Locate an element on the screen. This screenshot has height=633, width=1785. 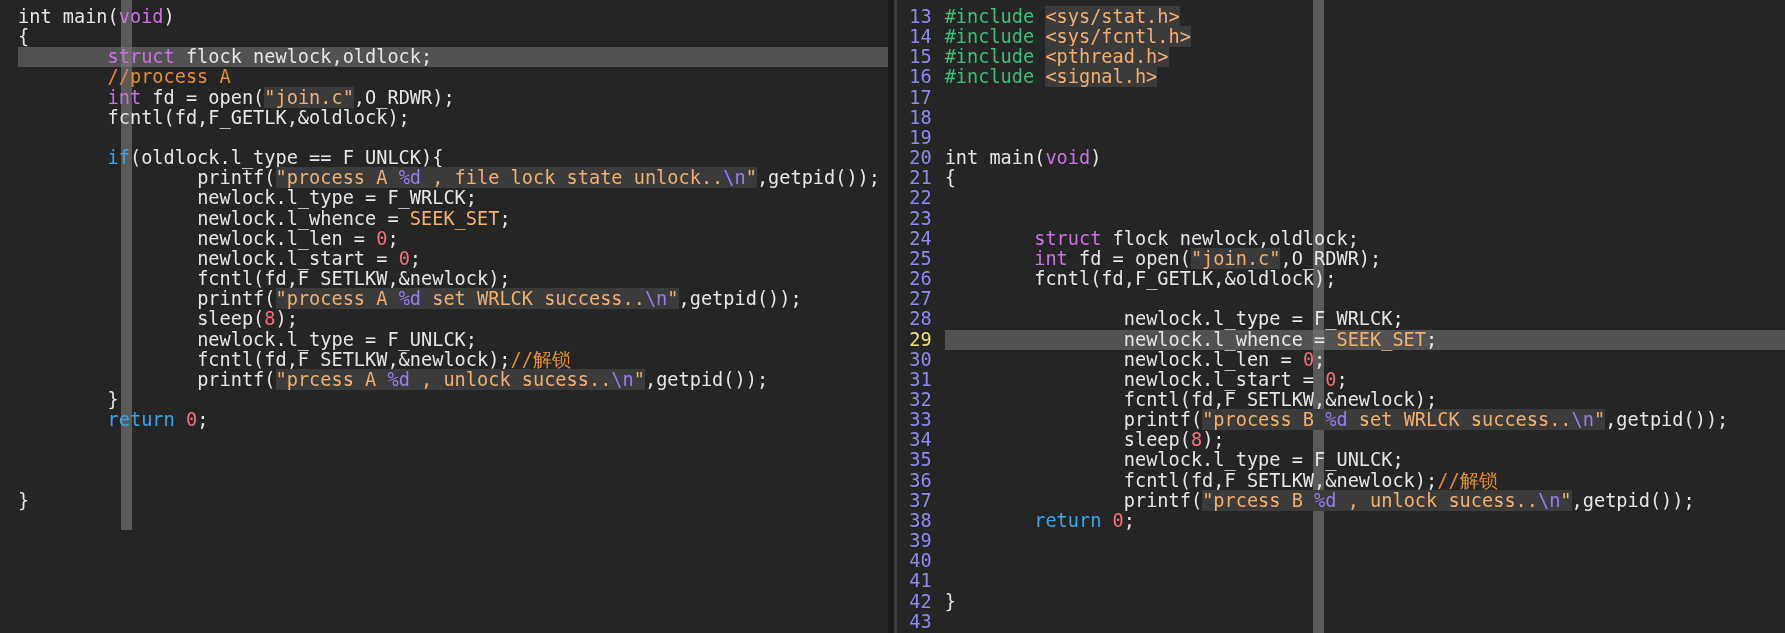
line-number: 19 is located at coordinates (920, 138).